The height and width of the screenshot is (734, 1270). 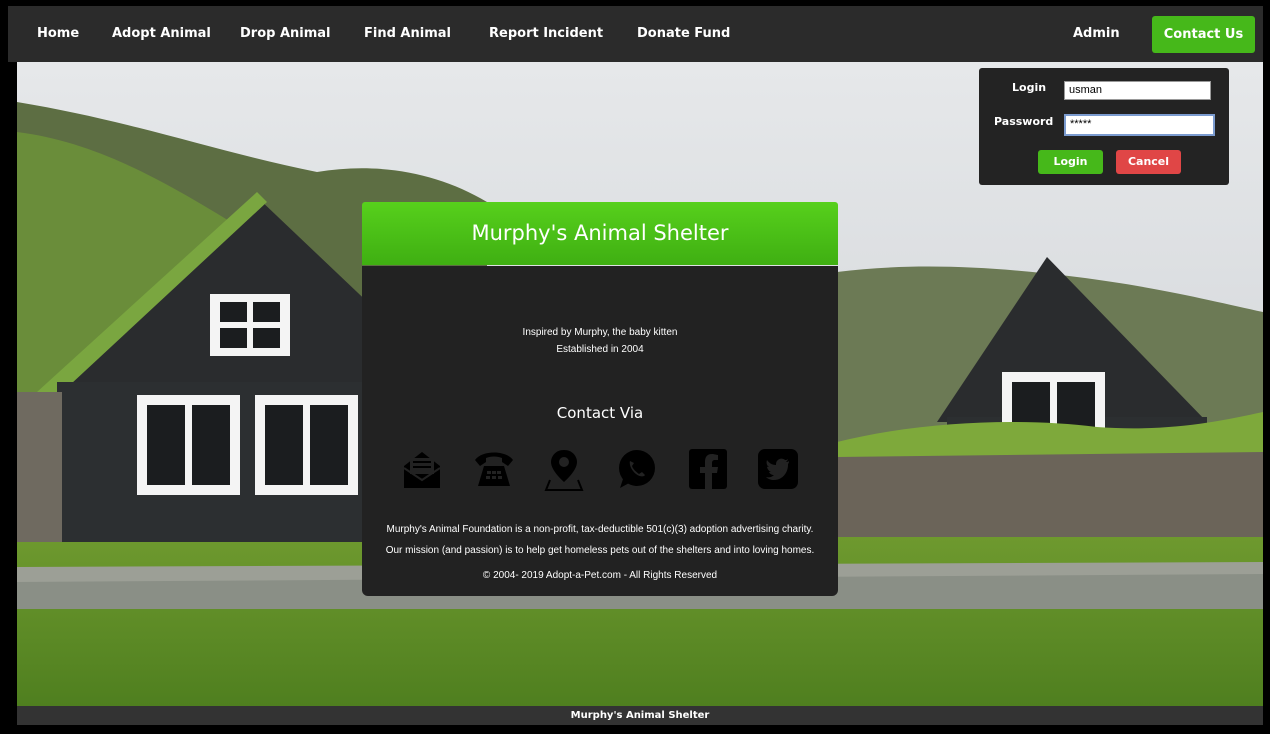 What do you see at coordinates (285, 34) in the screenshot?
I see `nav-drop-animal: Drop Animal` at bounding box center [285, 34].